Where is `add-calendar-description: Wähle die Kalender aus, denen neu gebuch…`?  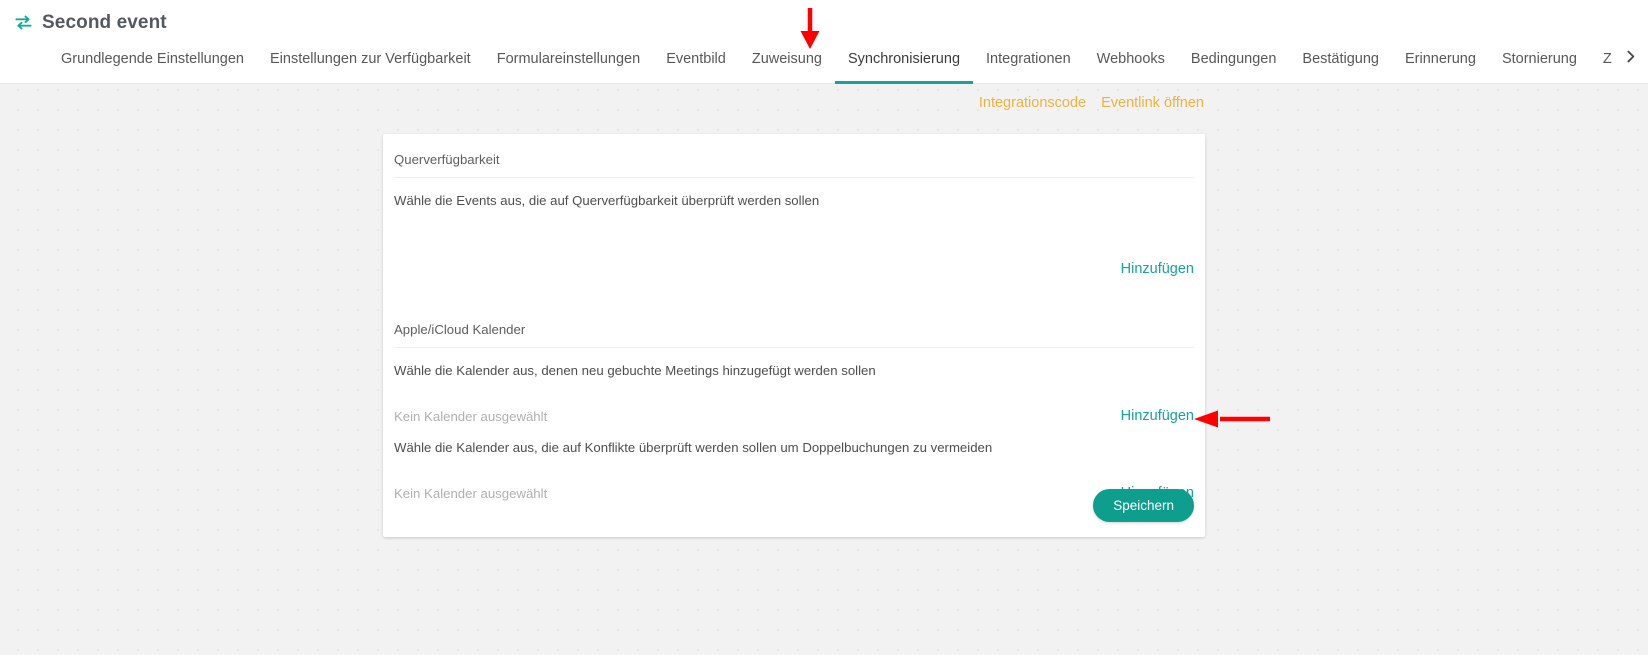
add-calendar-description: Wähle die Kalender aus, denen neu gebuch… is located at coordinates (635, 370).